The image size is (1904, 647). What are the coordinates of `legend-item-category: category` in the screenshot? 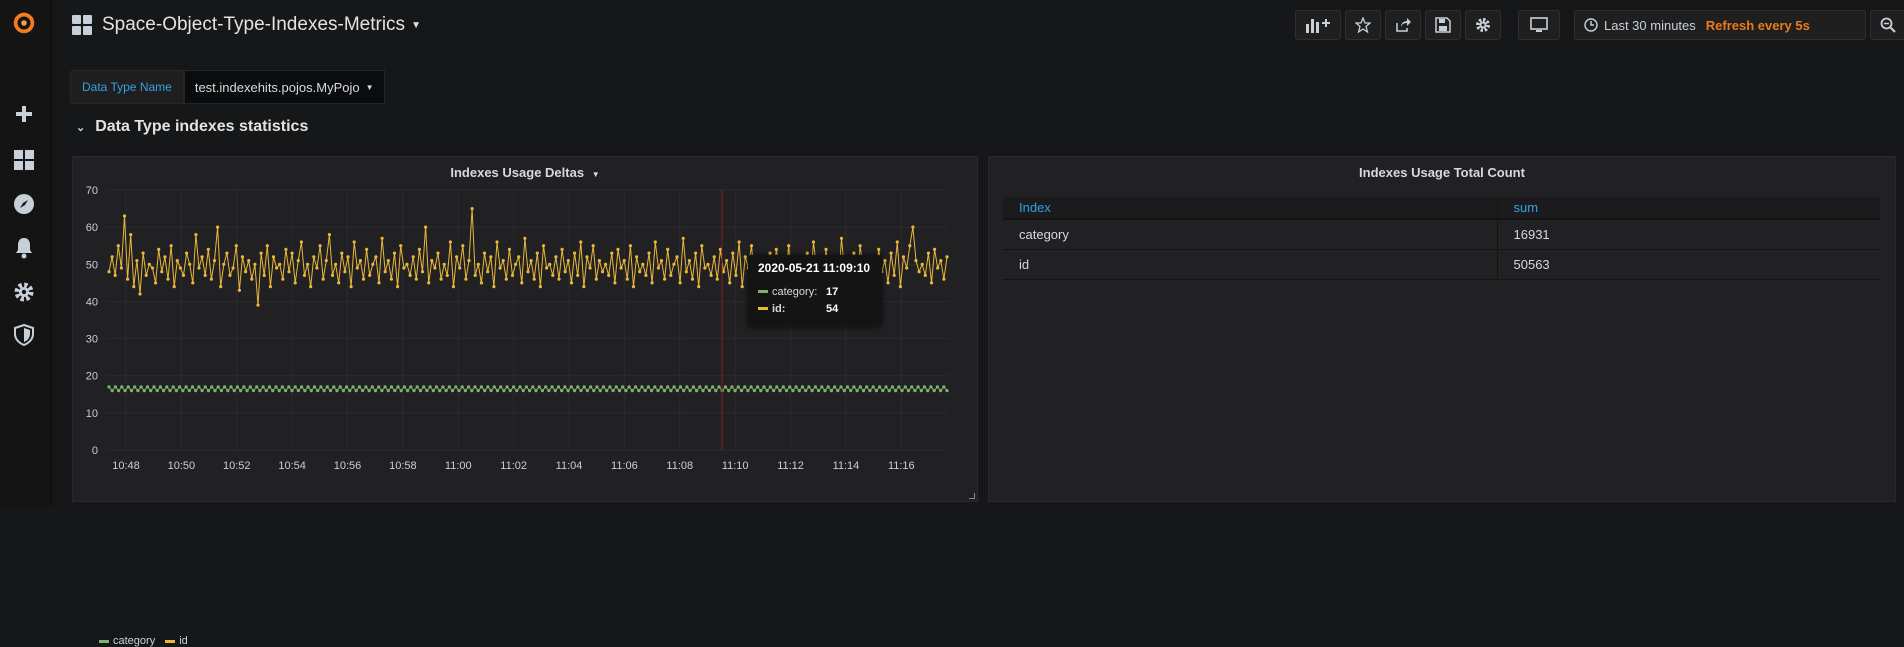 It's located at (127, 641).